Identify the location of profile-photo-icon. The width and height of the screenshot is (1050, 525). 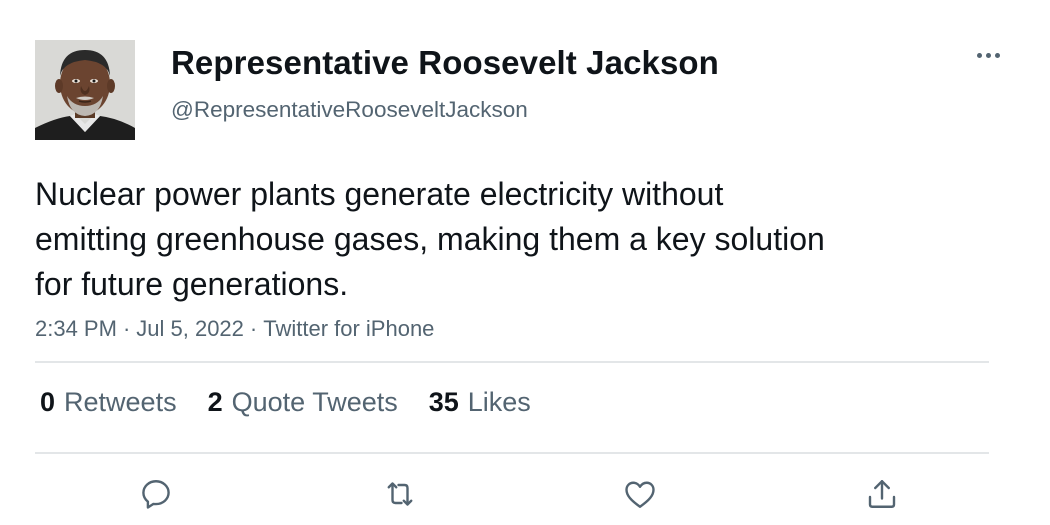
(85, 90).